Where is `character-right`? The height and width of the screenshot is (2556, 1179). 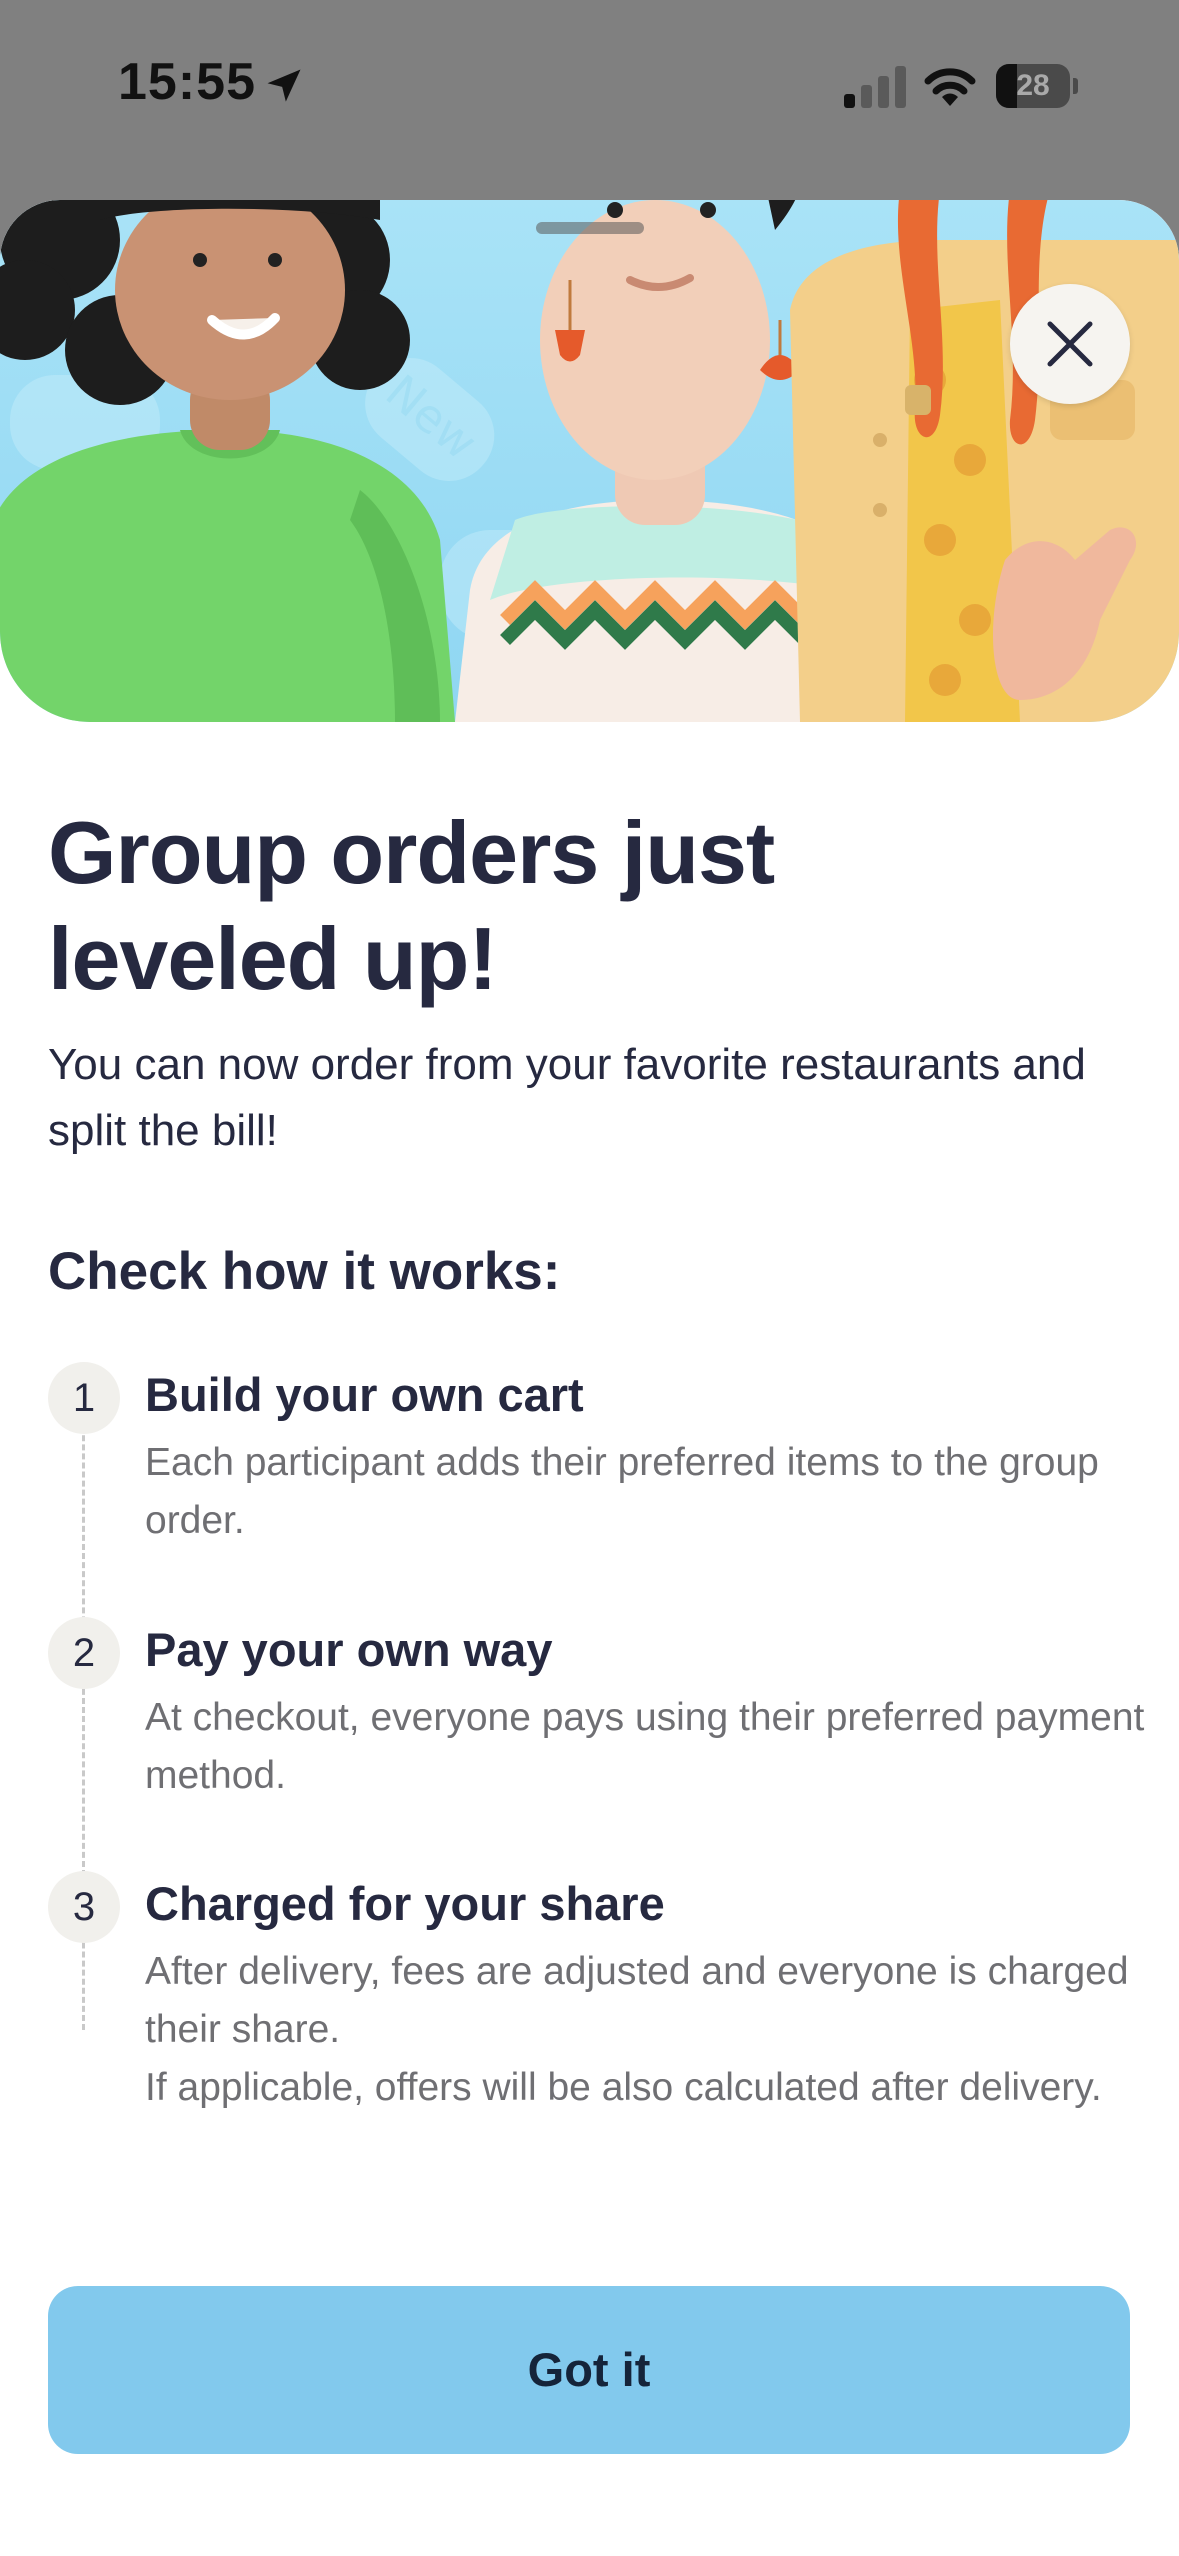 character-right is located at coordinates (984, 461).